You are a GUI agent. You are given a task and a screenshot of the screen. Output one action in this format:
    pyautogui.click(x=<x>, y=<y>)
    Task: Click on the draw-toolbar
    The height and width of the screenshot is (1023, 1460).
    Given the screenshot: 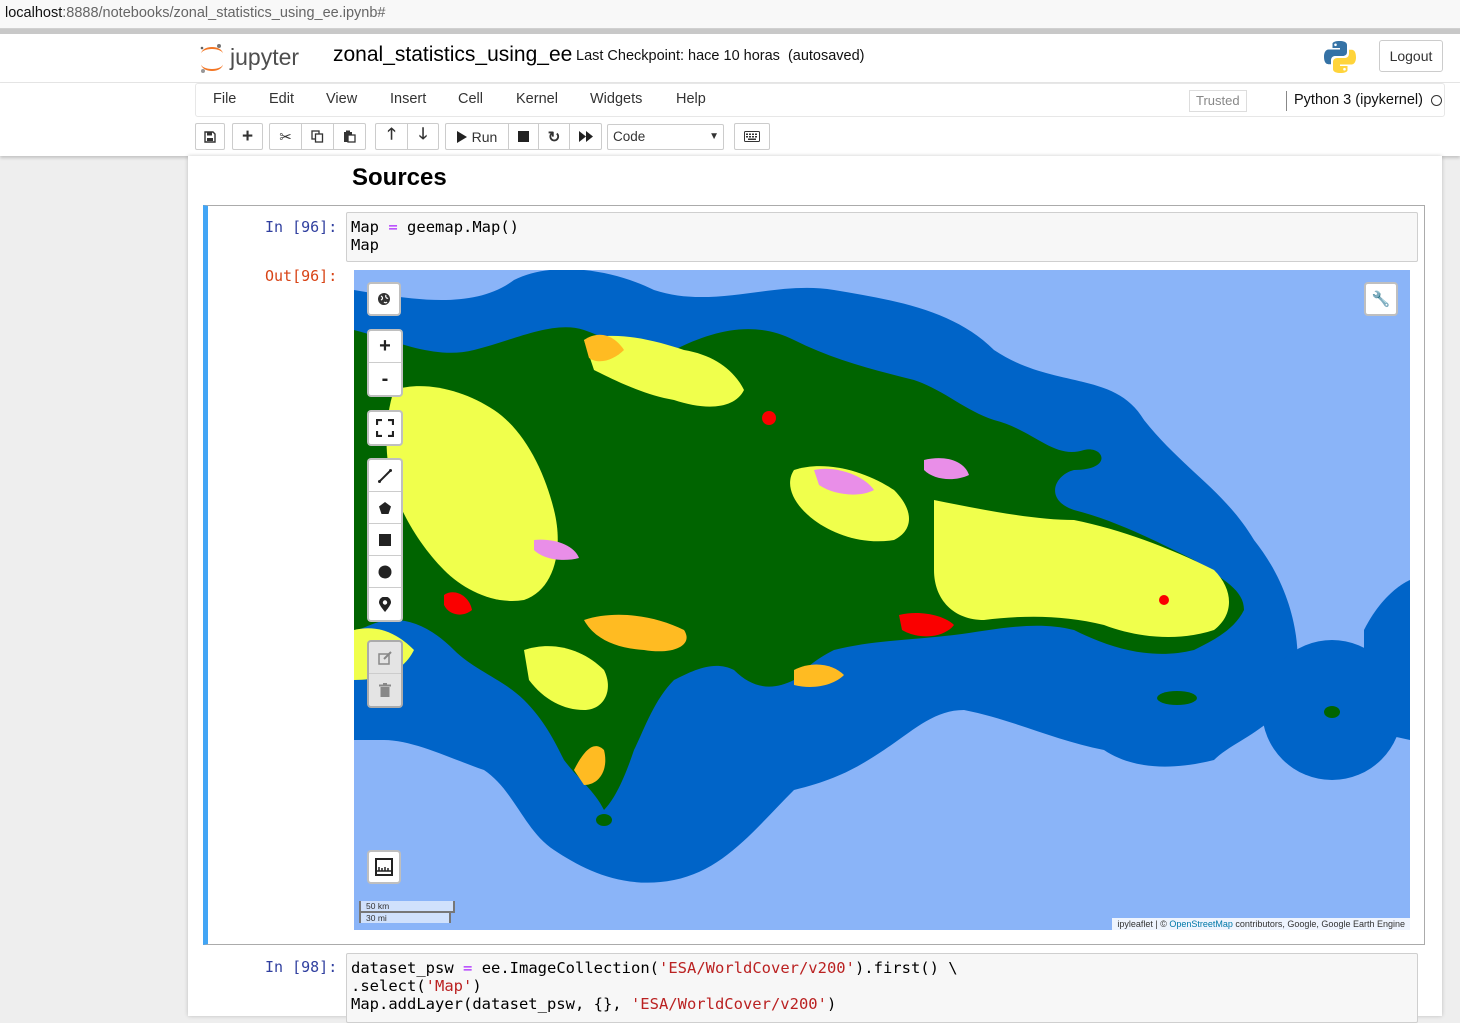 What is the action you would take?
    pyautogui.click(x=385, y=540)
    